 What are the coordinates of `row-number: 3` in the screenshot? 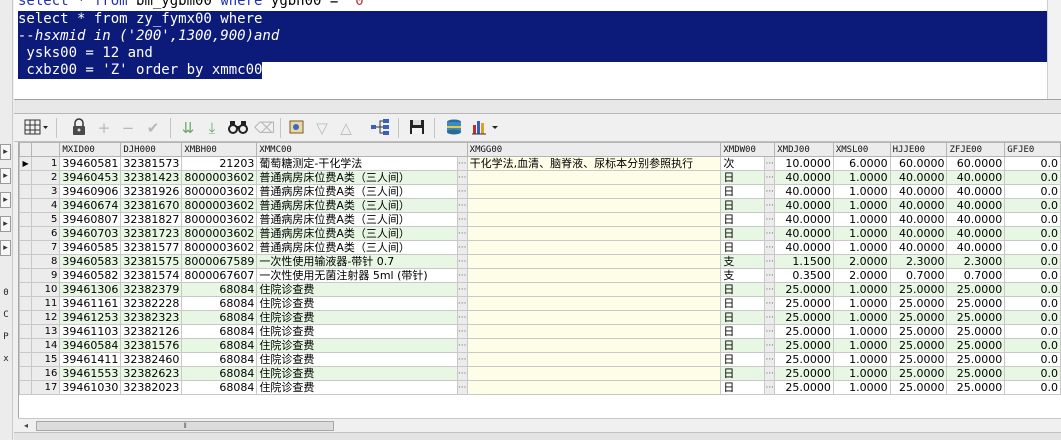 It's located at (46, 191).